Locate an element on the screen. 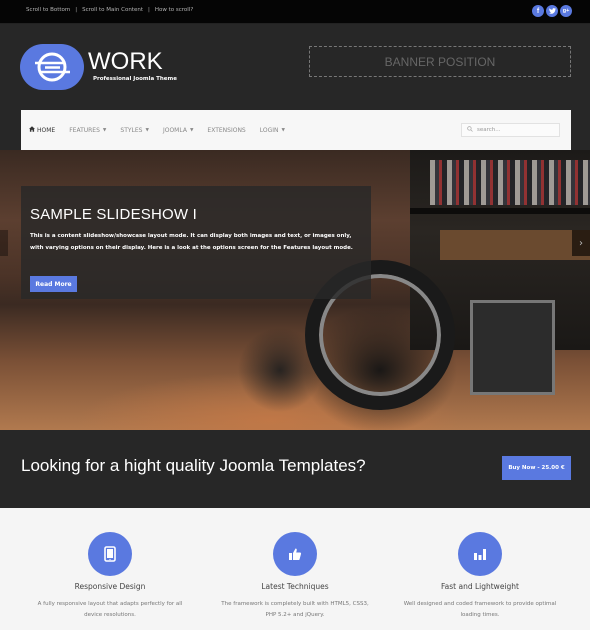  thumbs-up-icon is located at coordinates (295, 554).